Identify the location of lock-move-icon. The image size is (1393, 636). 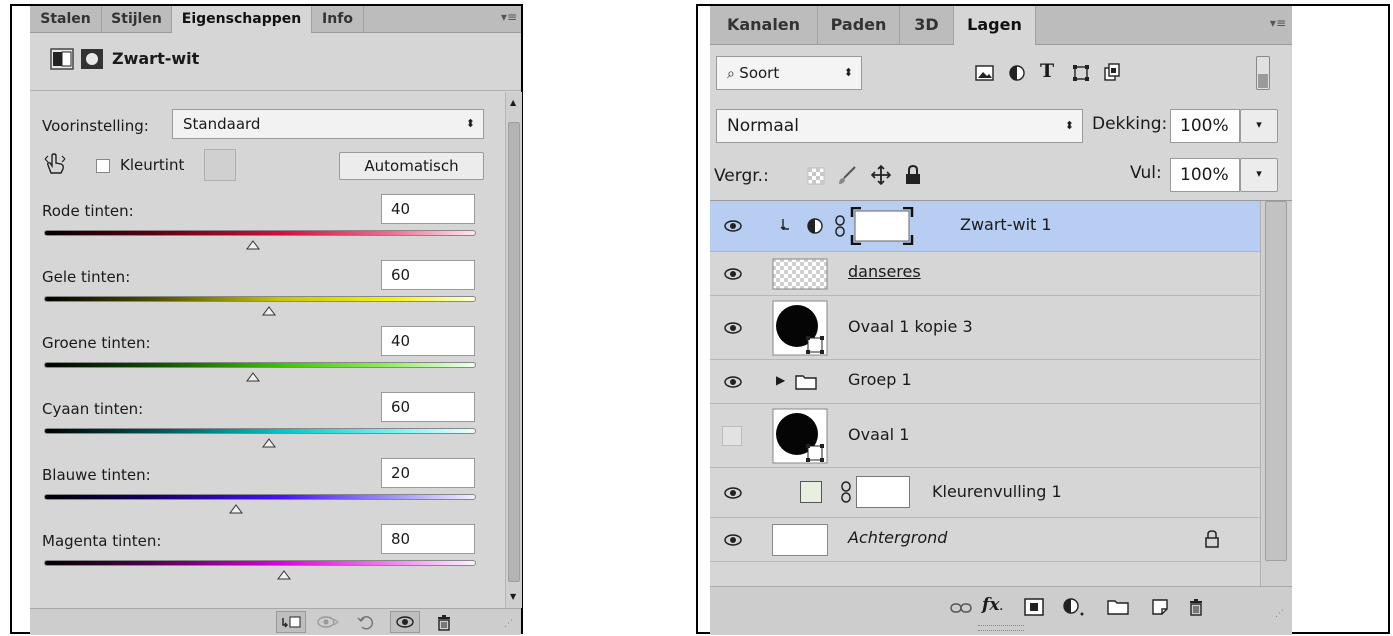
(881, 175).